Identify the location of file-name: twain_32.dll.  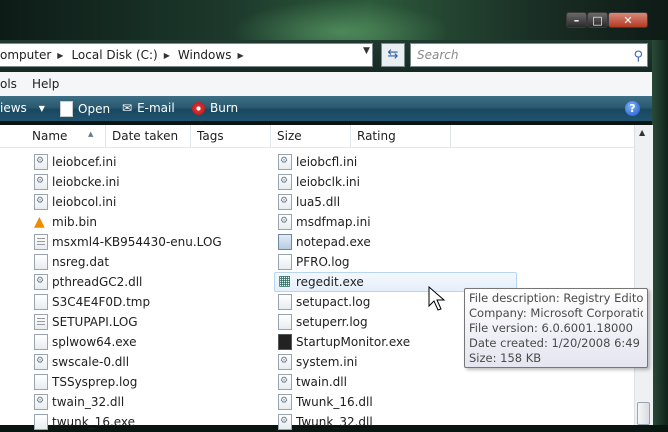
(88, 402).